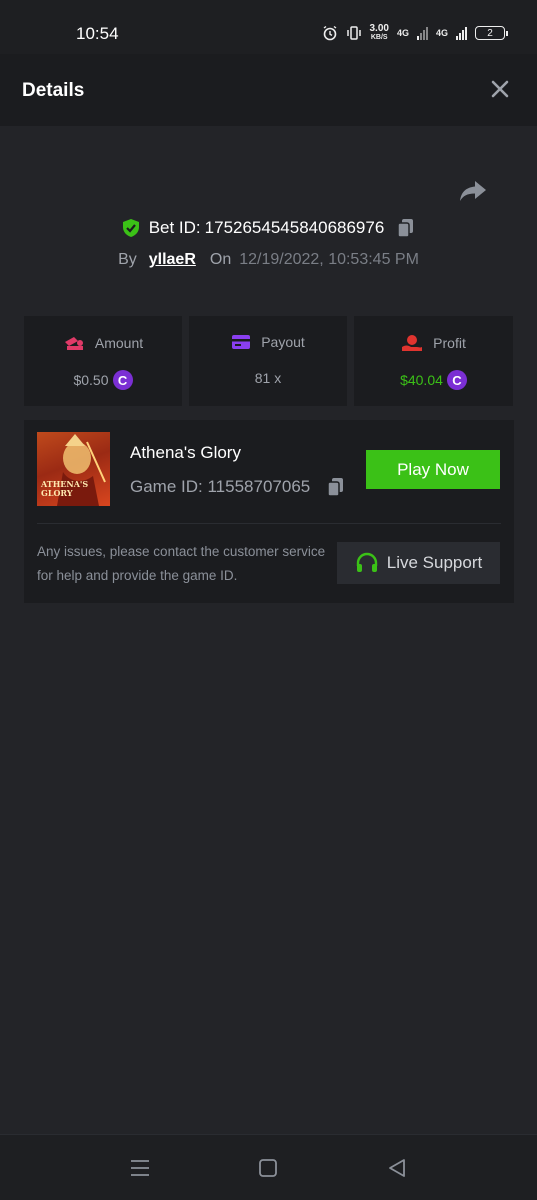 This screenshot has height=1200, width=537. Describe the element at coordinates (259, 486) in the screenshot. I see `game-id-value: 11558707065` at that location.